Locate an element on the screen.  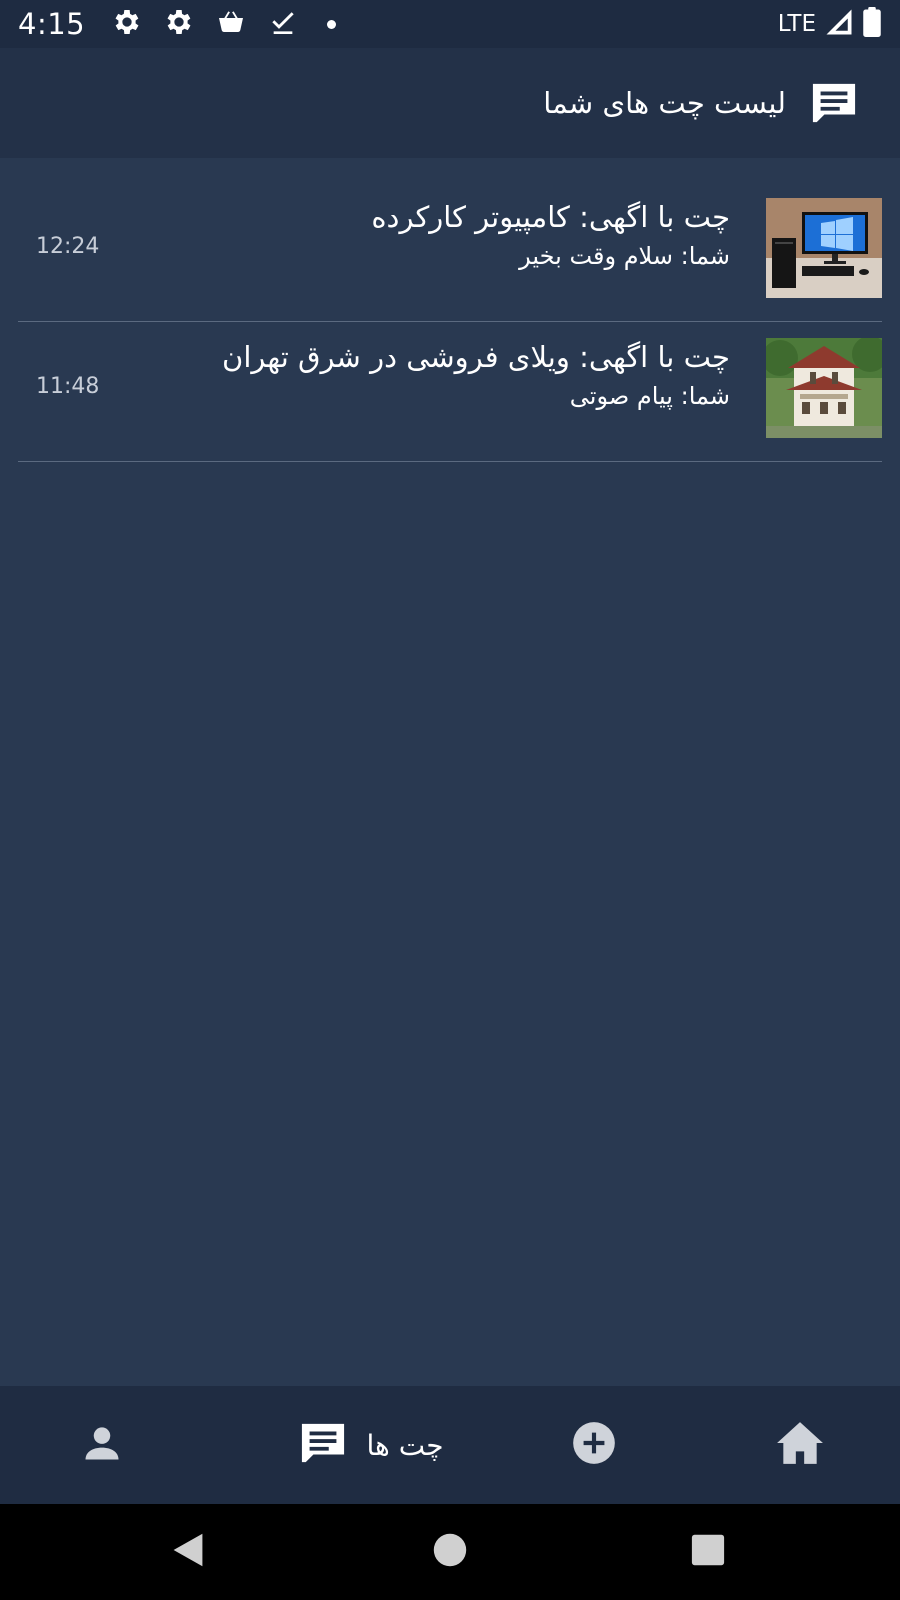
status-right: LTE is located at coordinates (830, 24).